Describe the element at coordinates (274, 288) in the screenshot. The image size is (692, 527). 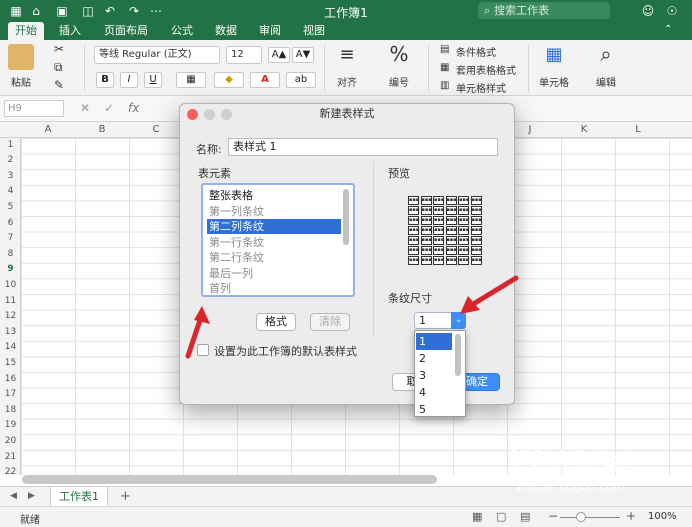
I see `list-item: 首列` at that location.